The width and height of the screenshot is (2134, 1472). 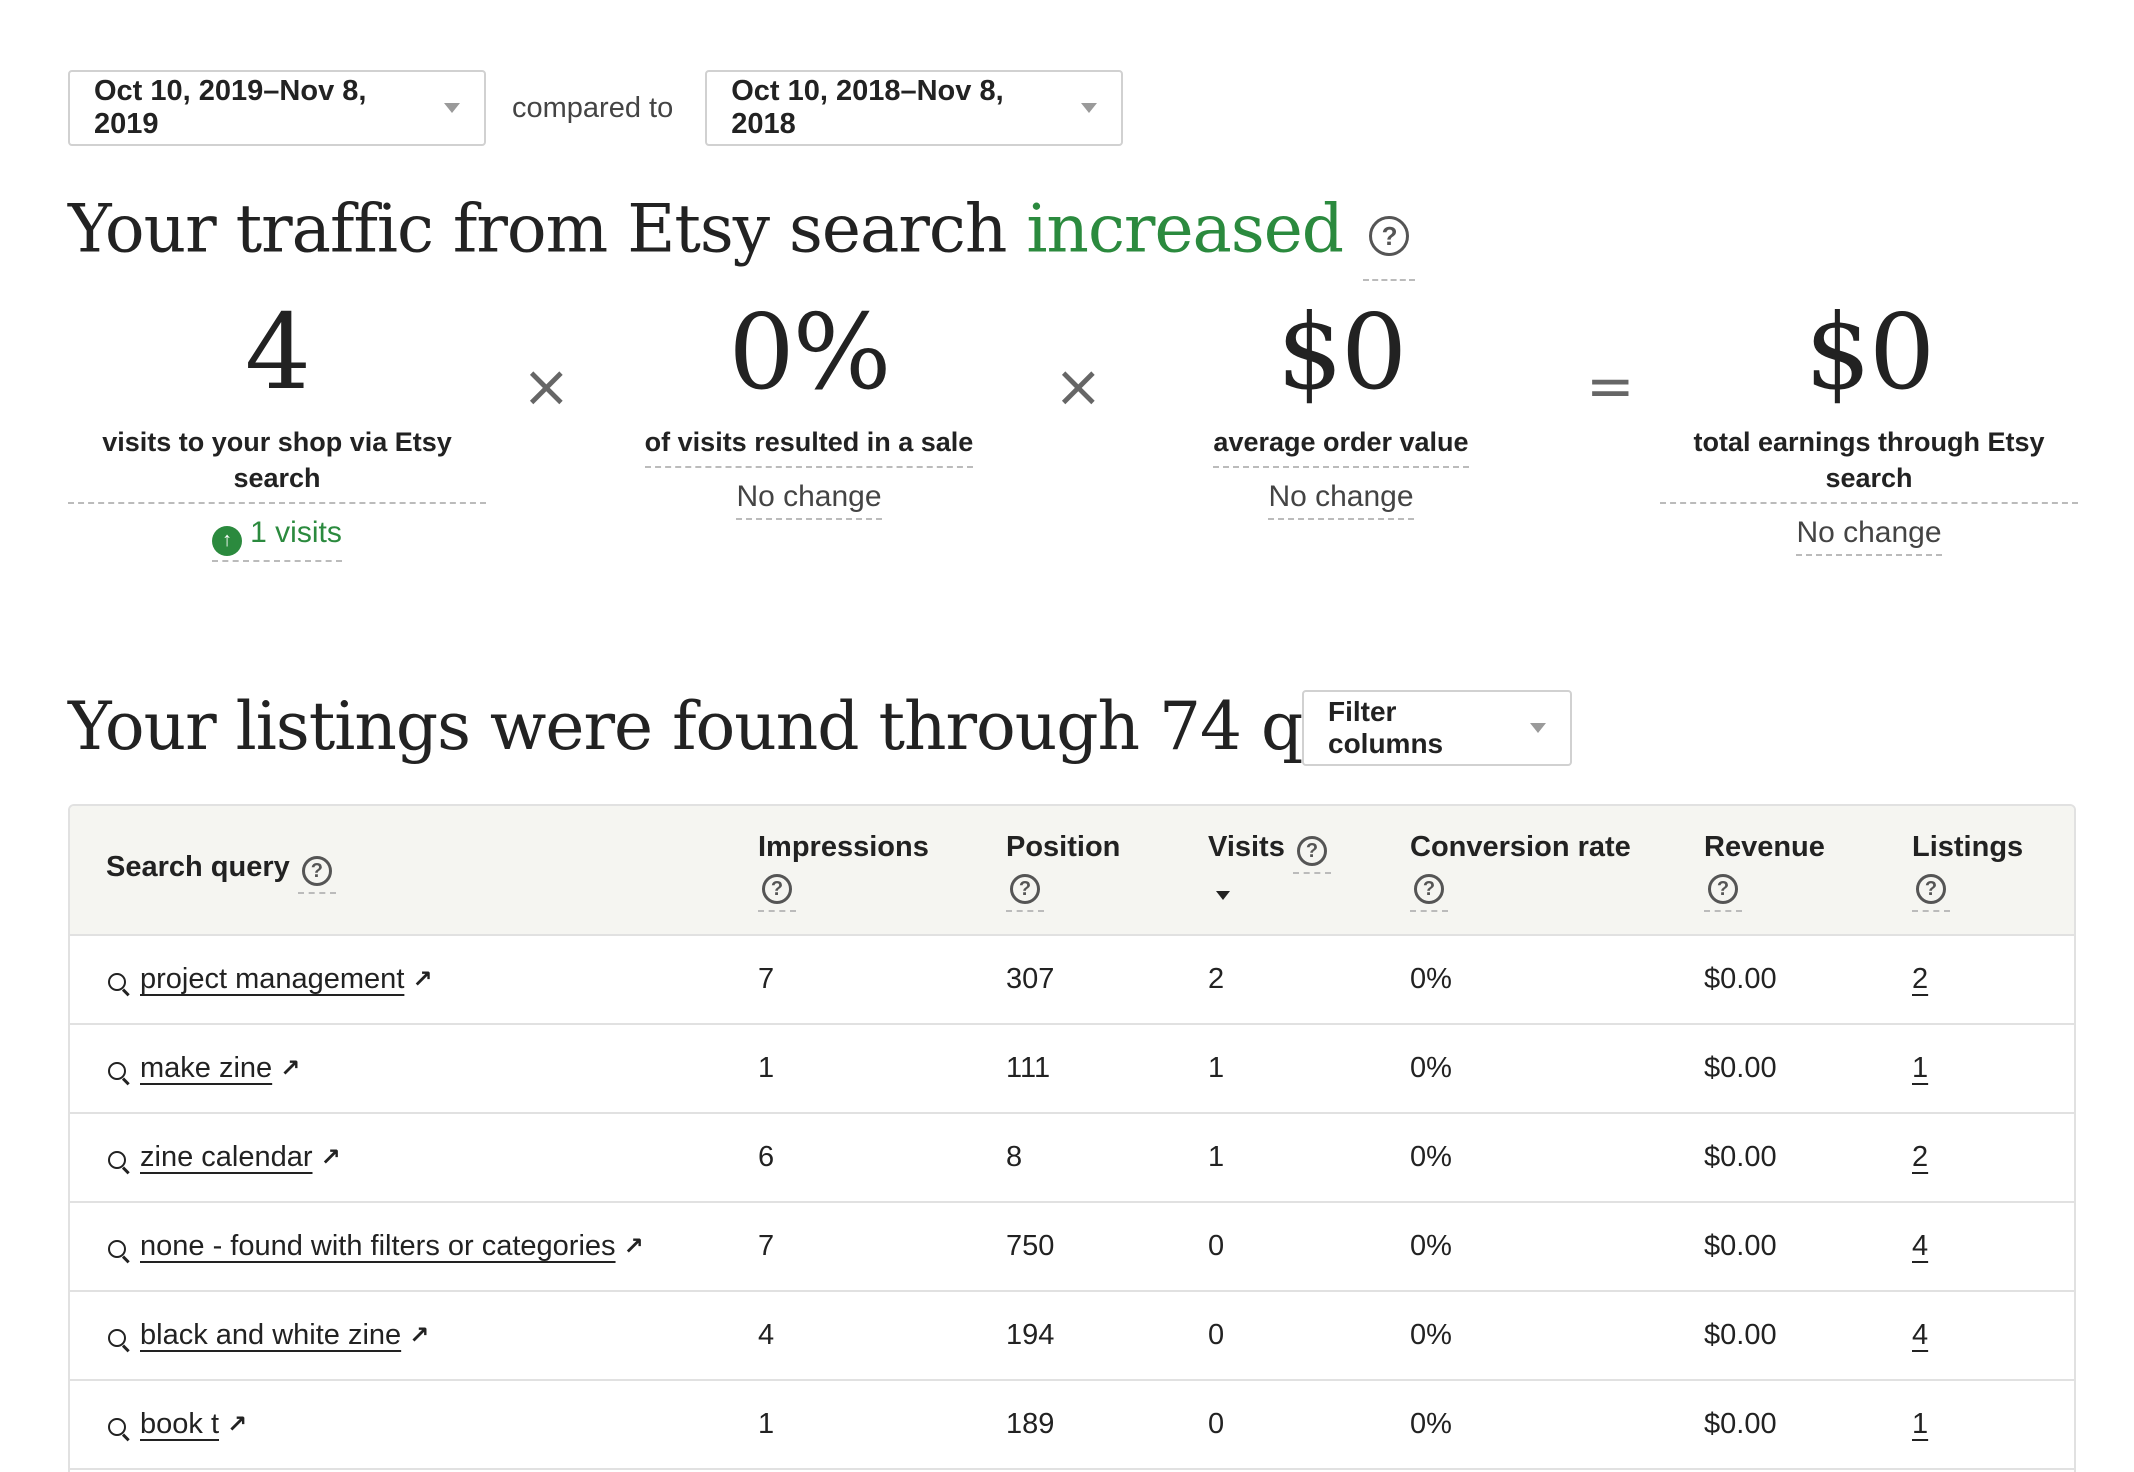 What do you see at coordinates (843, 870) in the screenshot?
I see `column-header-impressions: Impressions ?` at bounding box center [843, 870].